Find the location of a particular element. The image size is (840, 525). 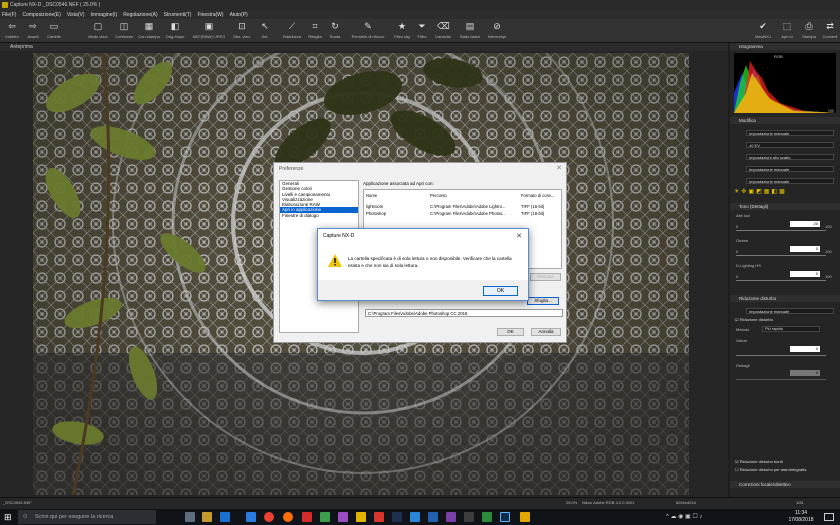

contact-sheet-button: ▦ Con.stampa is located at coordinates (149, 30).